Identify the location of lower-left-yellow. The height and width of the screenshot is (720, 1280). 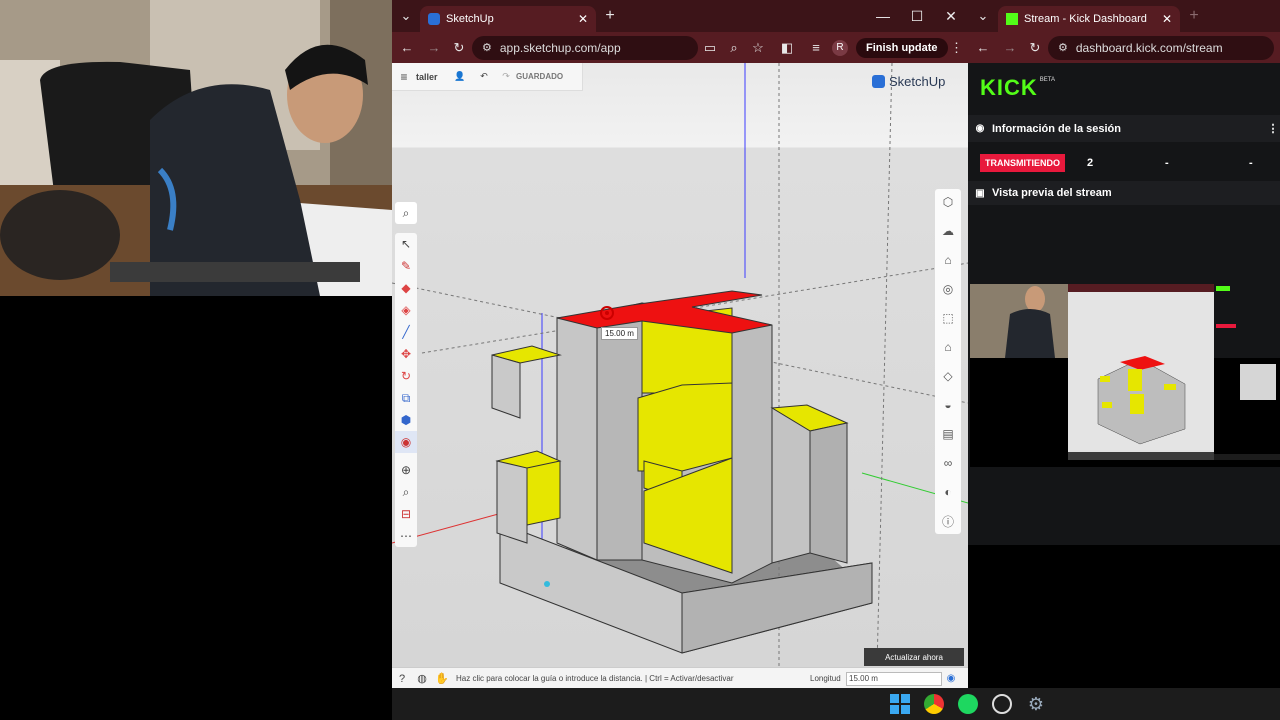
(543, 493).